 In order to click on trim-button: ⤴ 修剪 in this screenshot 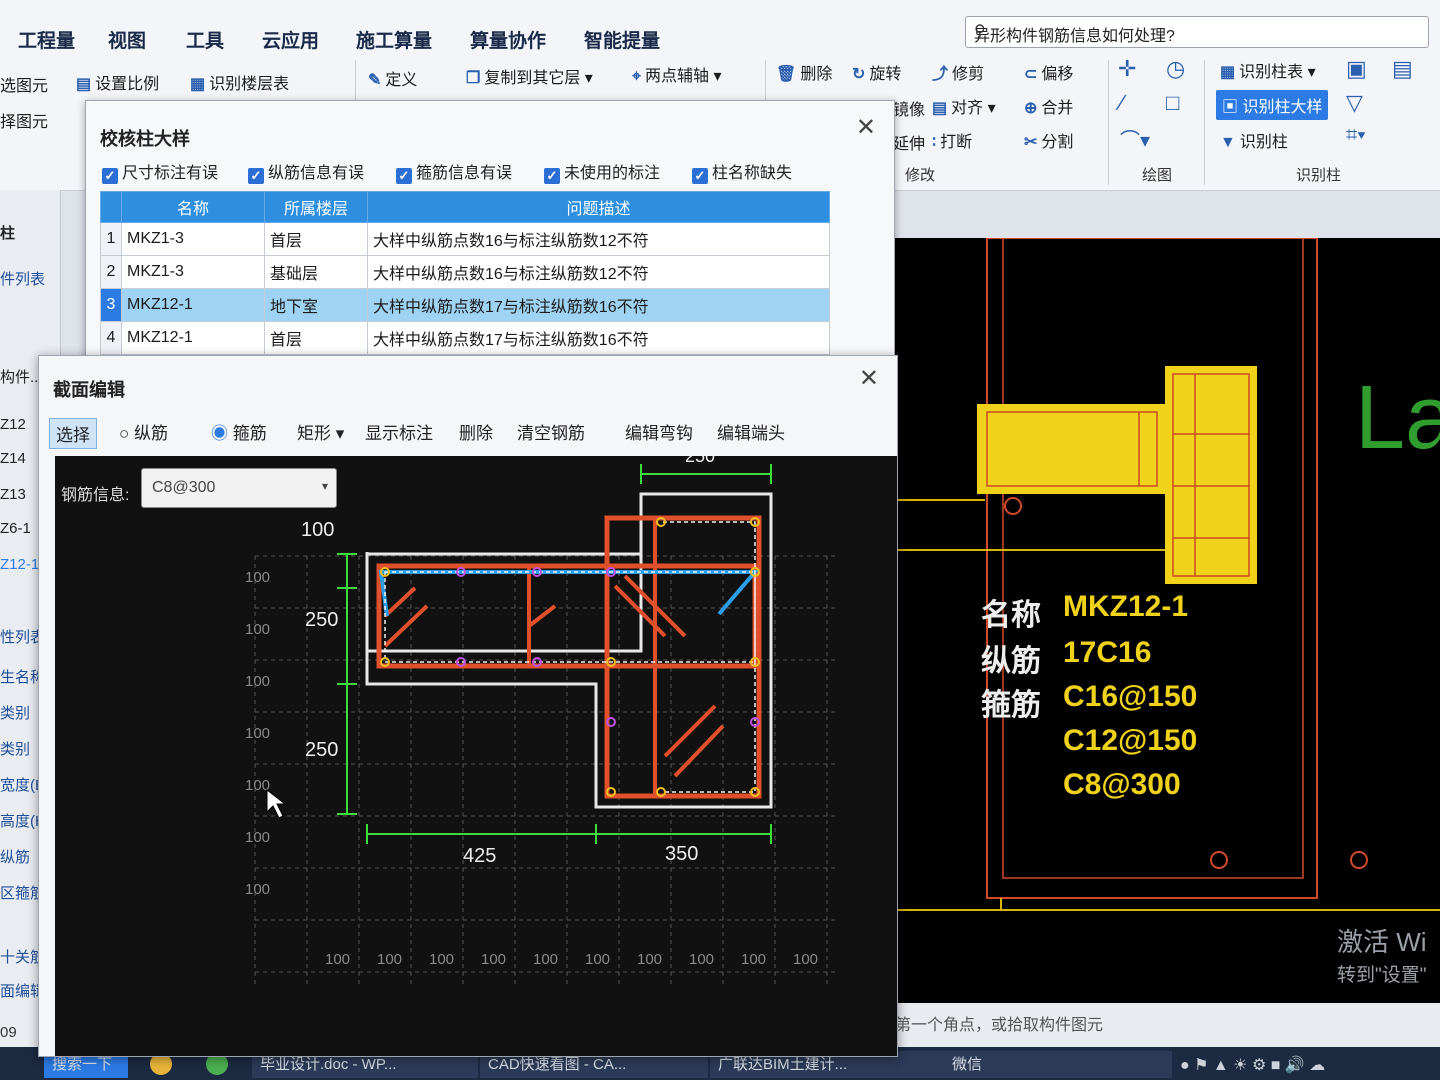, I will do `click(958, 72)`.